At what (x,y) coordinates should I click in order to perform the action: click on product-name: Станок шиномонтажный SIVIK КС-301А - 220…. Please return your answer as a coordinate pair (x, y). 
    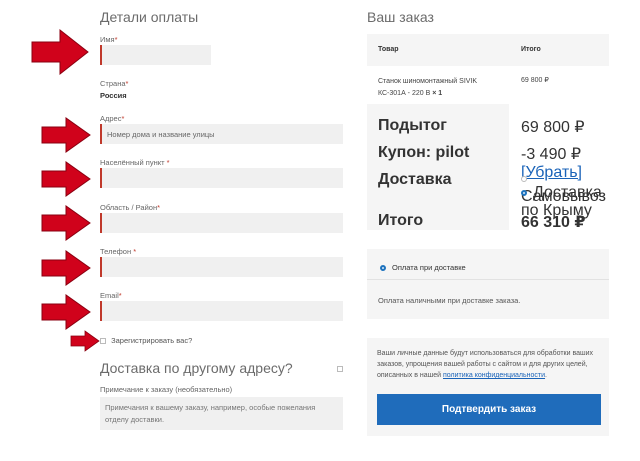
    Looking at the image, I should click on (438, 88).